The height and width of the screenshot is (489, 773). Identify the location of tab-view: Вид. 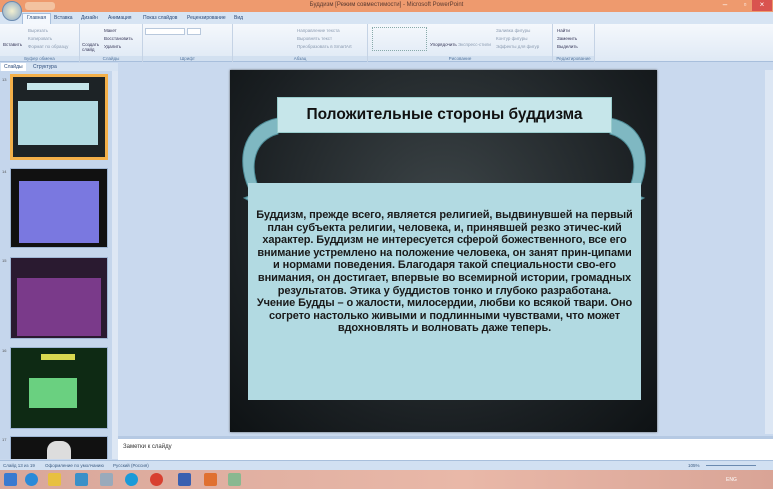
(238, 18).